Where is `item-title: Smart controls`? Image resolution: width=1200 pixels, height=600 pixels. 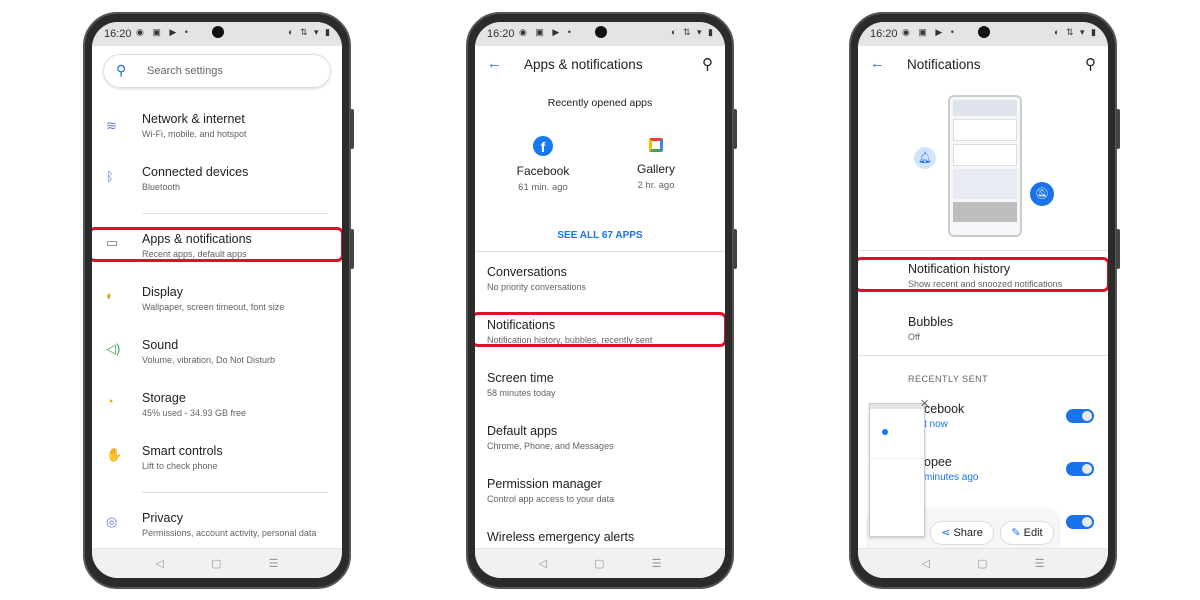 item-title: Smart controls is located at coordinates (182, 451).